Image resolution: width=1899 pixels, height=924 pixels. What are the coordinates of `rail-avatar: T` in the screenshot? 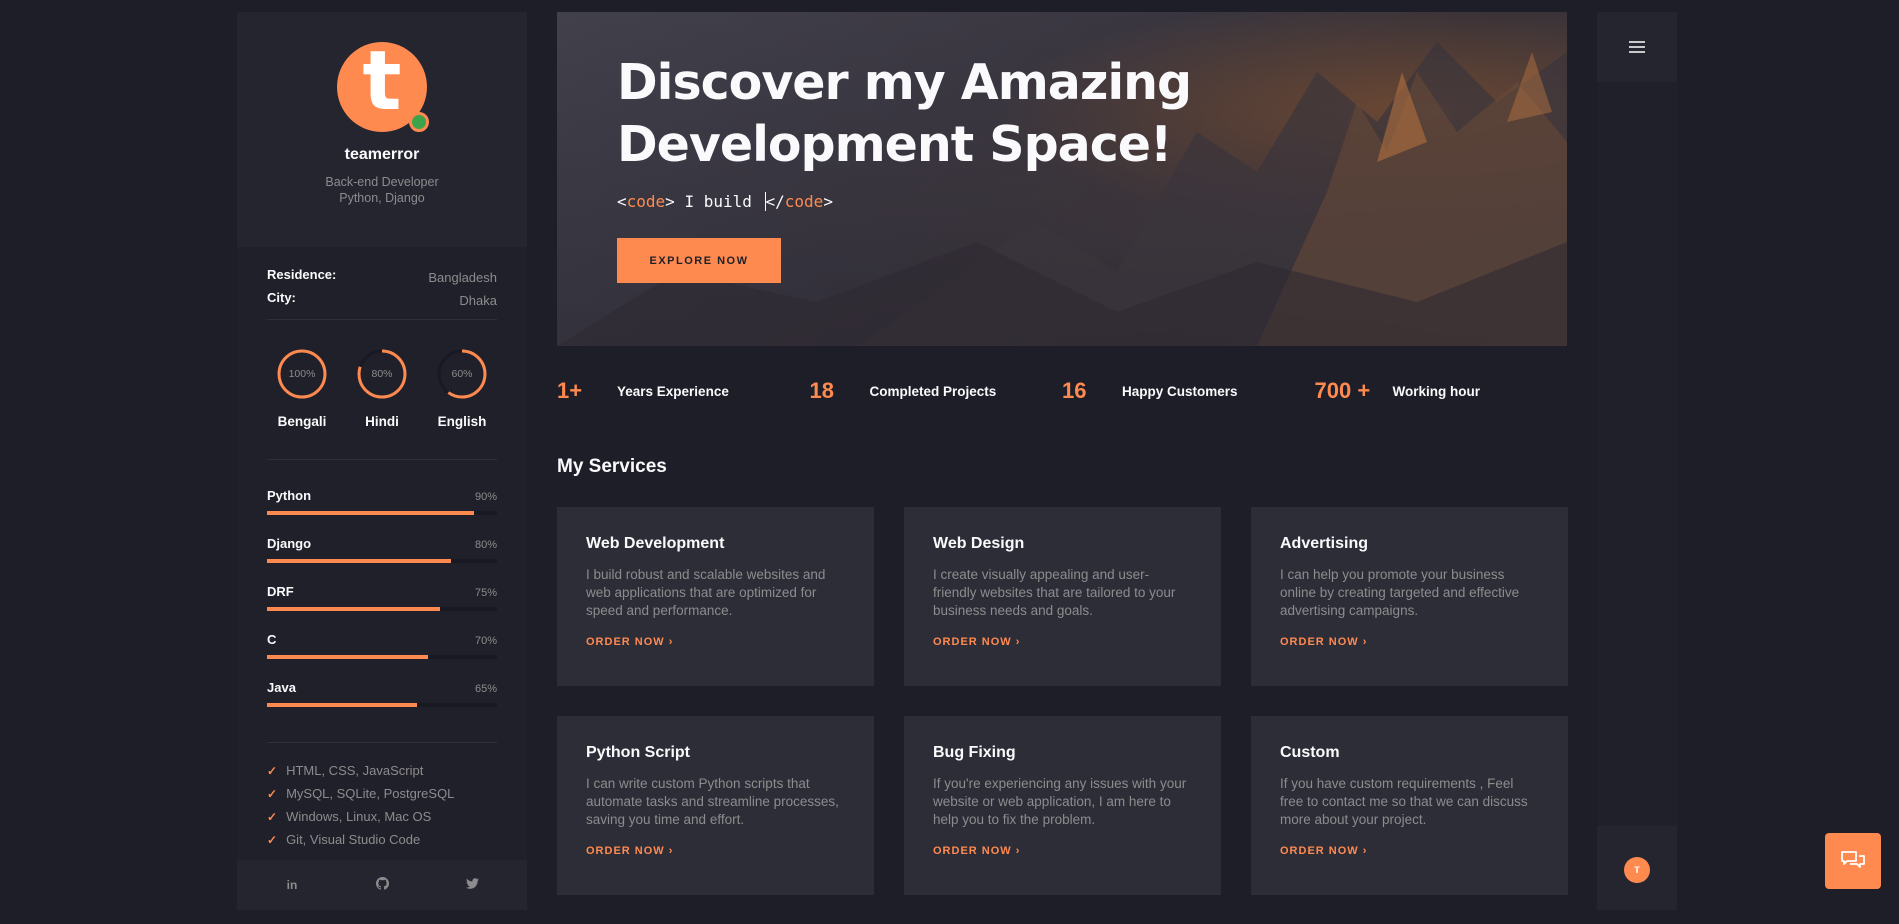 It's located at (1637, 870).